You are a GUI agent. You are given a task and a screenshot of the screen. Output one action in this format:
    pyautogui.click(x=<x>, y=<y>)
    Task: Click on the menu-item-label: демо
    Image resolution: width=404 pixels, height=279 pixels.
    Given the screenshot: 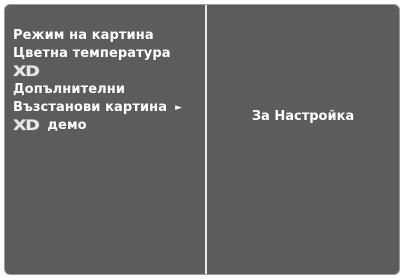 What is the action you would take?
    pyautogui.click(x=67, y=125)
    